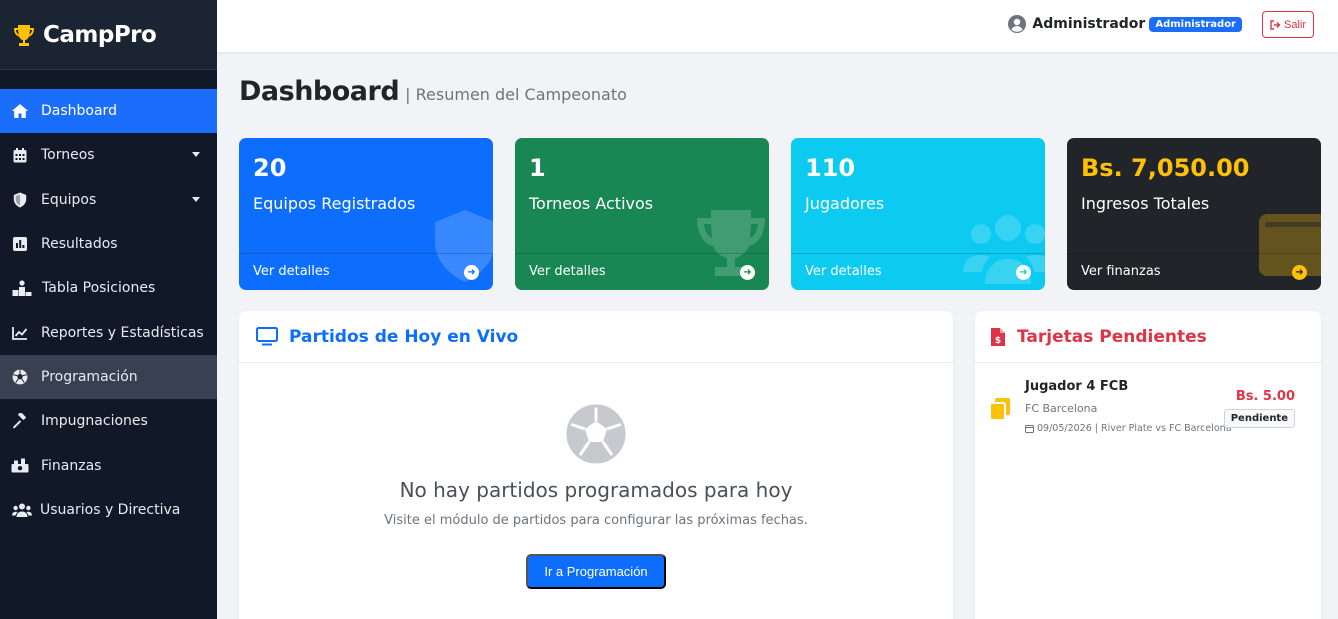 Image resolution: width=1338 pixels, height=619 pixels. I want to click on chart-line-icon, so click(20, 333).